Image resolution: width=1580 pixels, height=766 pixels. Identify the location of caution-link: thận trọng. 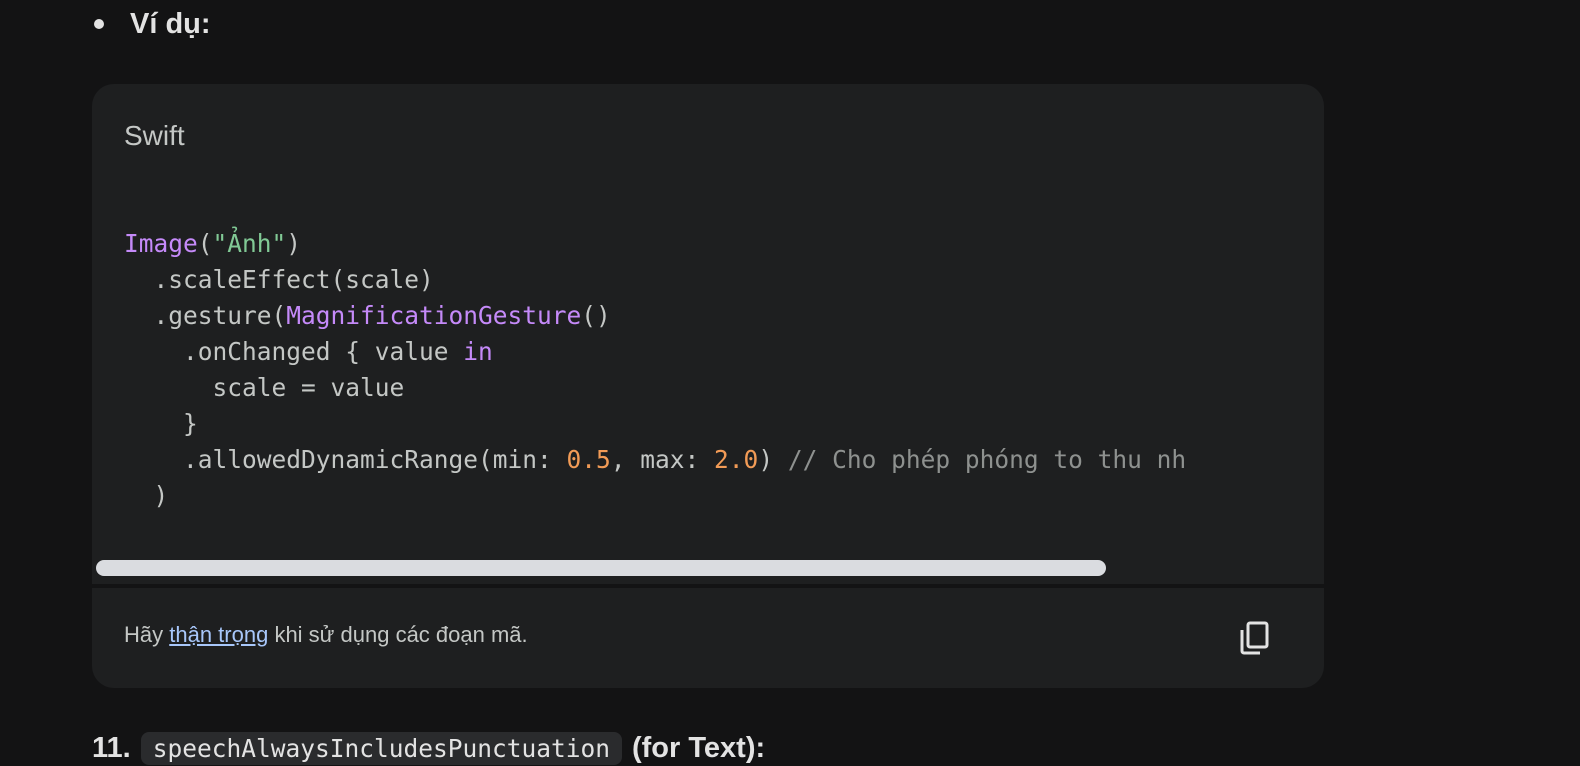
(218, 634).